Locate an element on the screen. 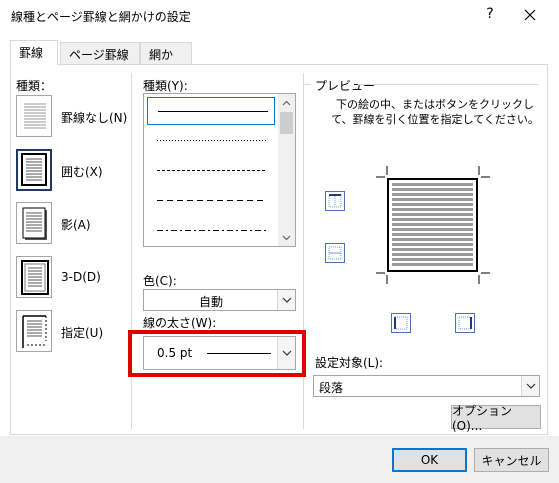 Image resolution: width=559 pixels, height=483 pixels. apply-to-select: 段落 is located at coordinates (426, 386).